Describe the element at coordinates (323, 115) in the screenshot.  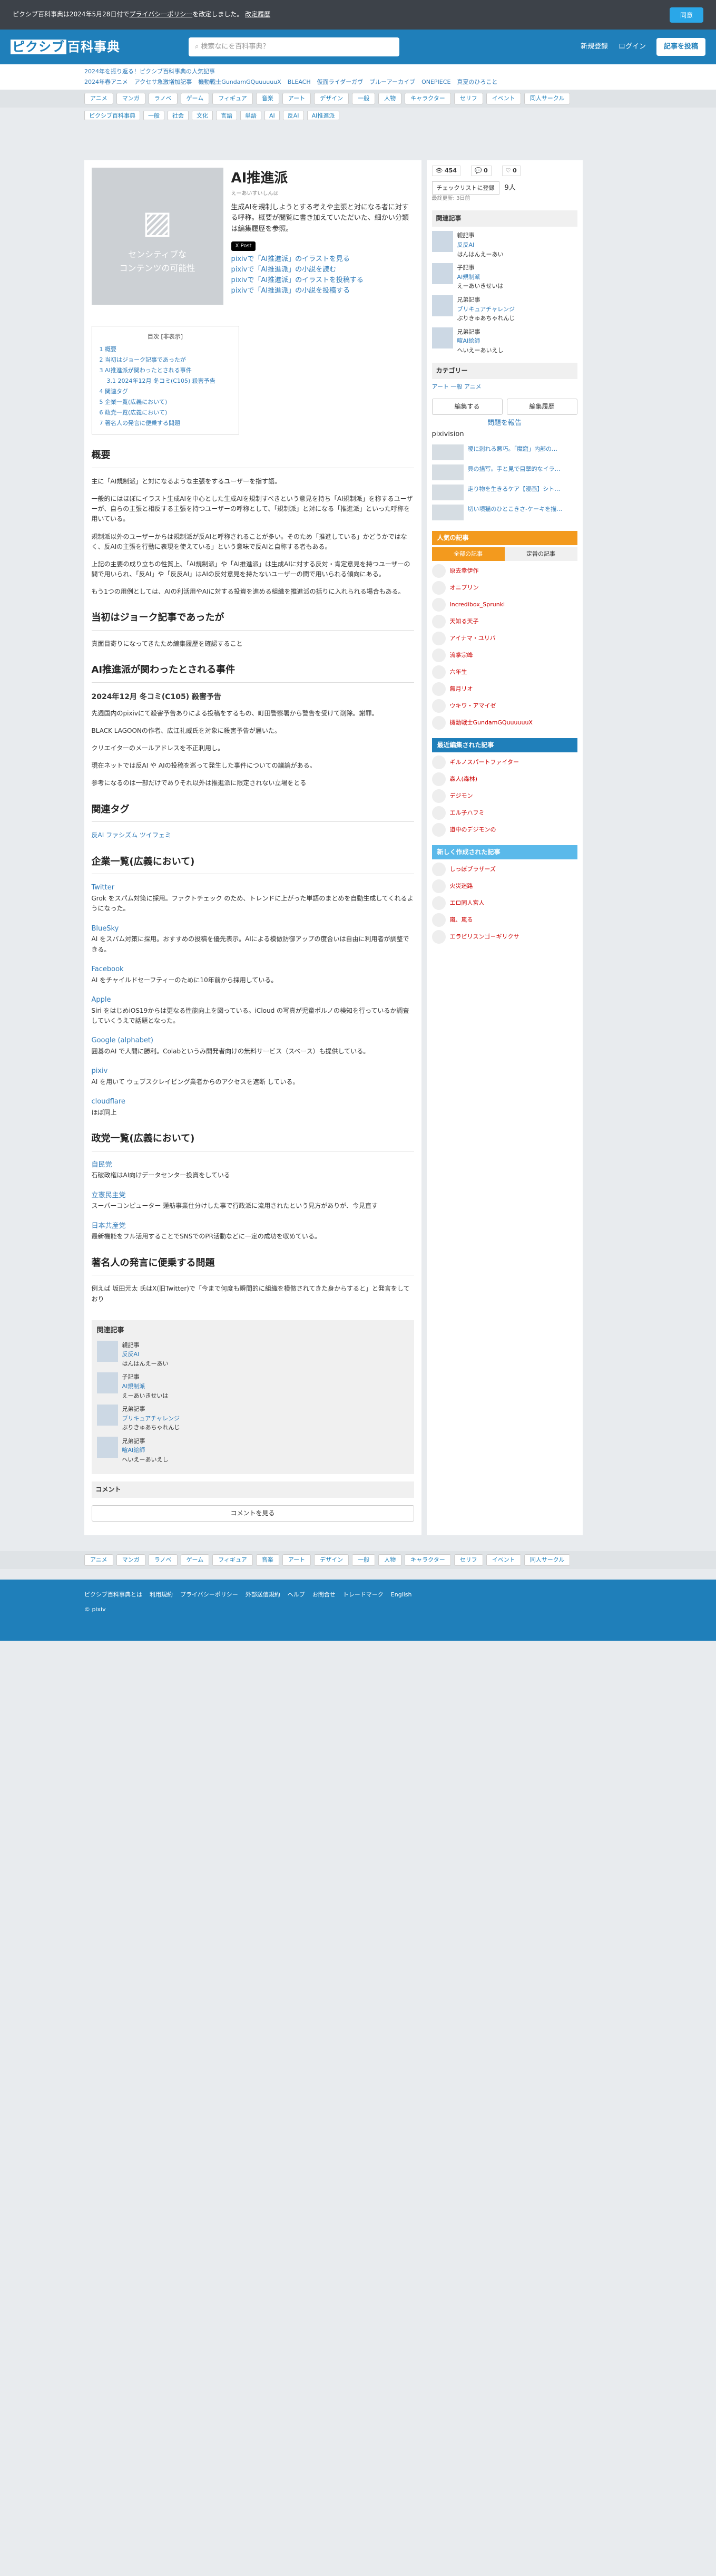
I see `breadcrumb-item: AI推進派` at that location.